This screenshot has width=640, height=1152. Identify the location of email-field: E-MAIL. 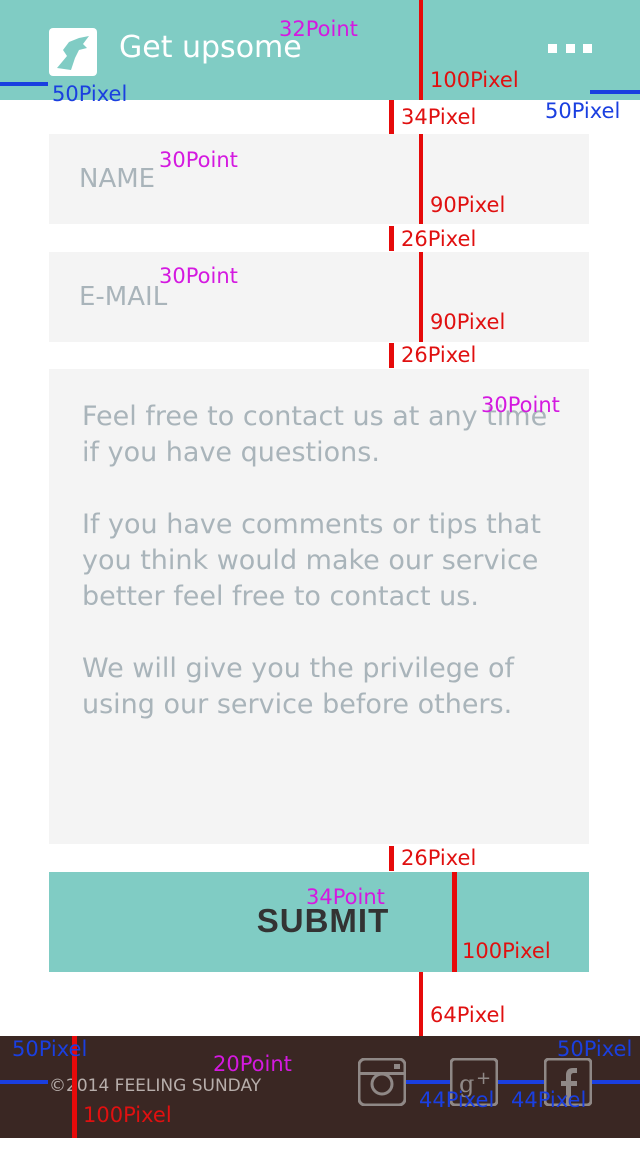
(319, 297).